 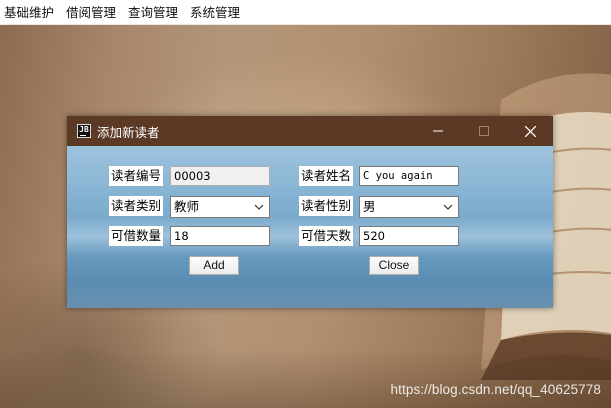 I want to click on watermark-text: https://blog.csdn.net/qq_40625778, so click(x=495, y=389).